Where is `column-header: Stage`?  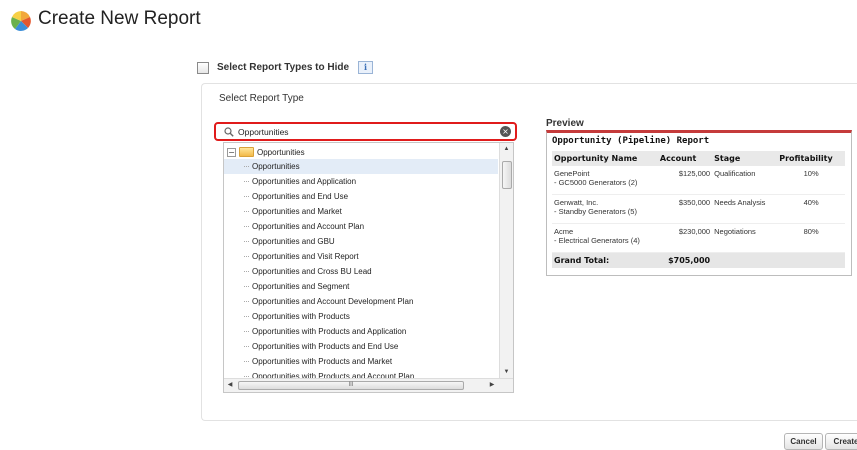 column-header: Stage is located at coordinates (745, 158).